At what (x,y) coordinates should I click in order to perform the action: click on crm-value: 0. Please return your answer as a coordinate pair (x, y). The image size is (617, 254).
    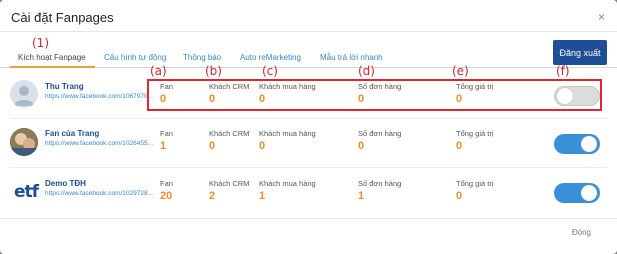
    Looking at the image, I should click on (212, 146).